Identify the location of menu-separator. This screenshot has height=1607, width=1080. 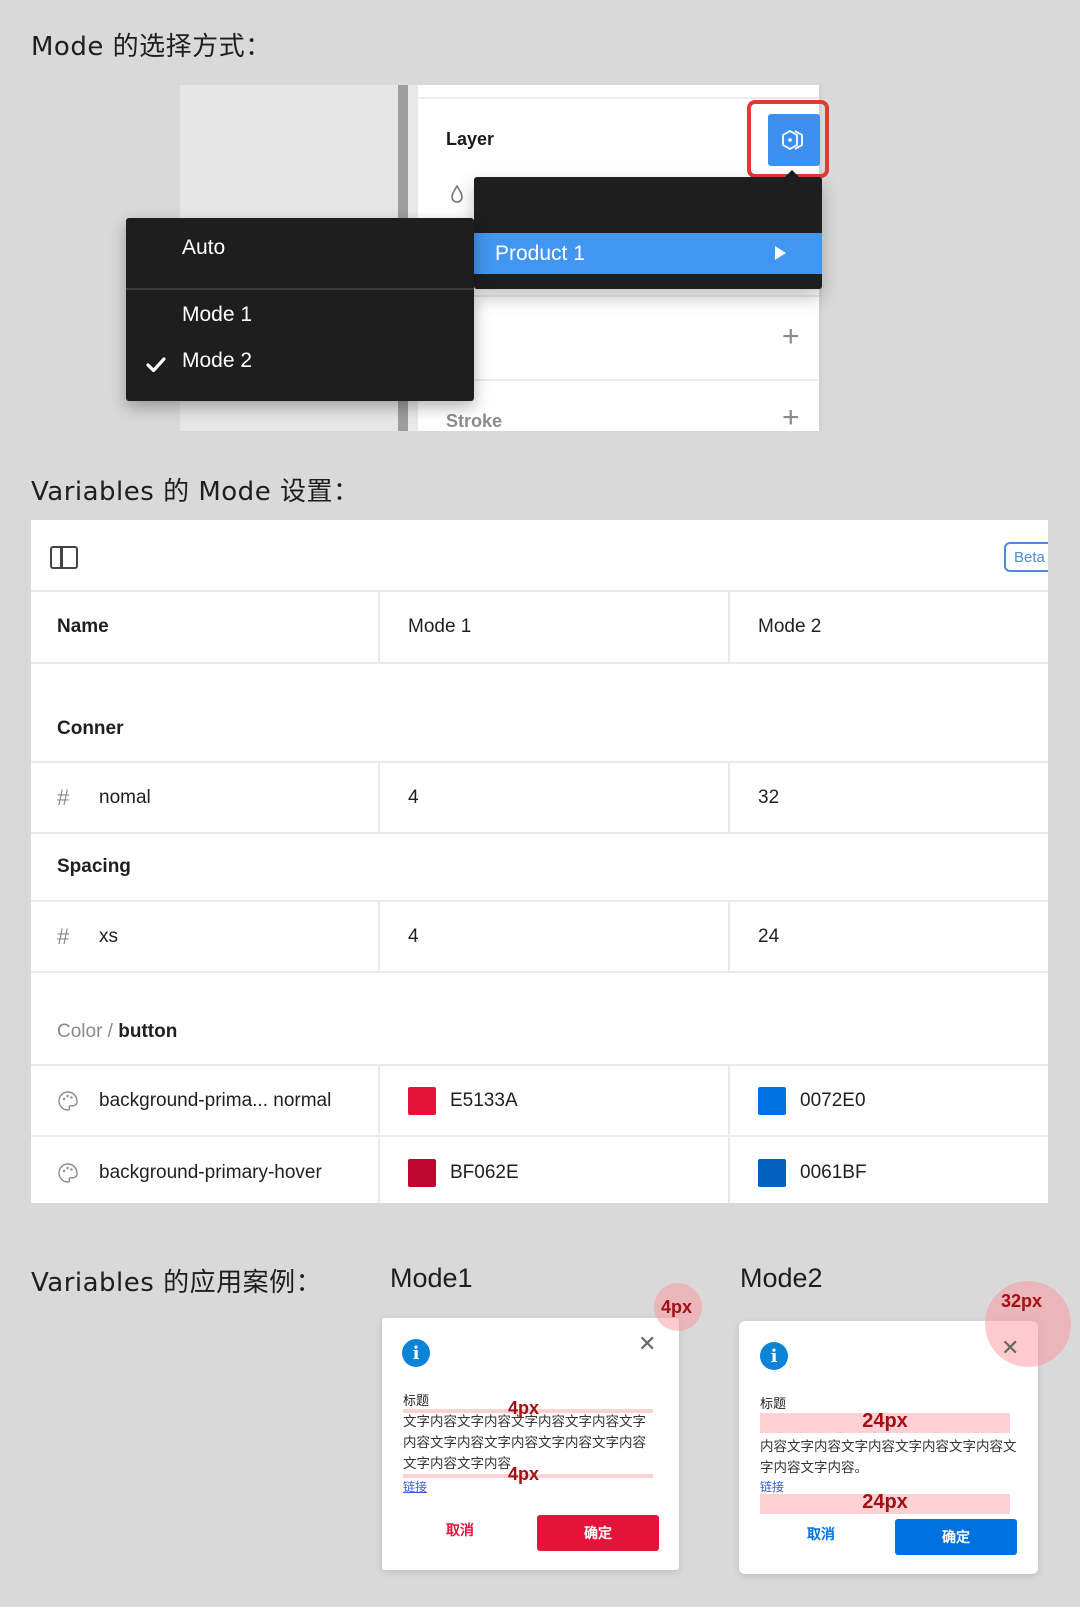
(300, 289).